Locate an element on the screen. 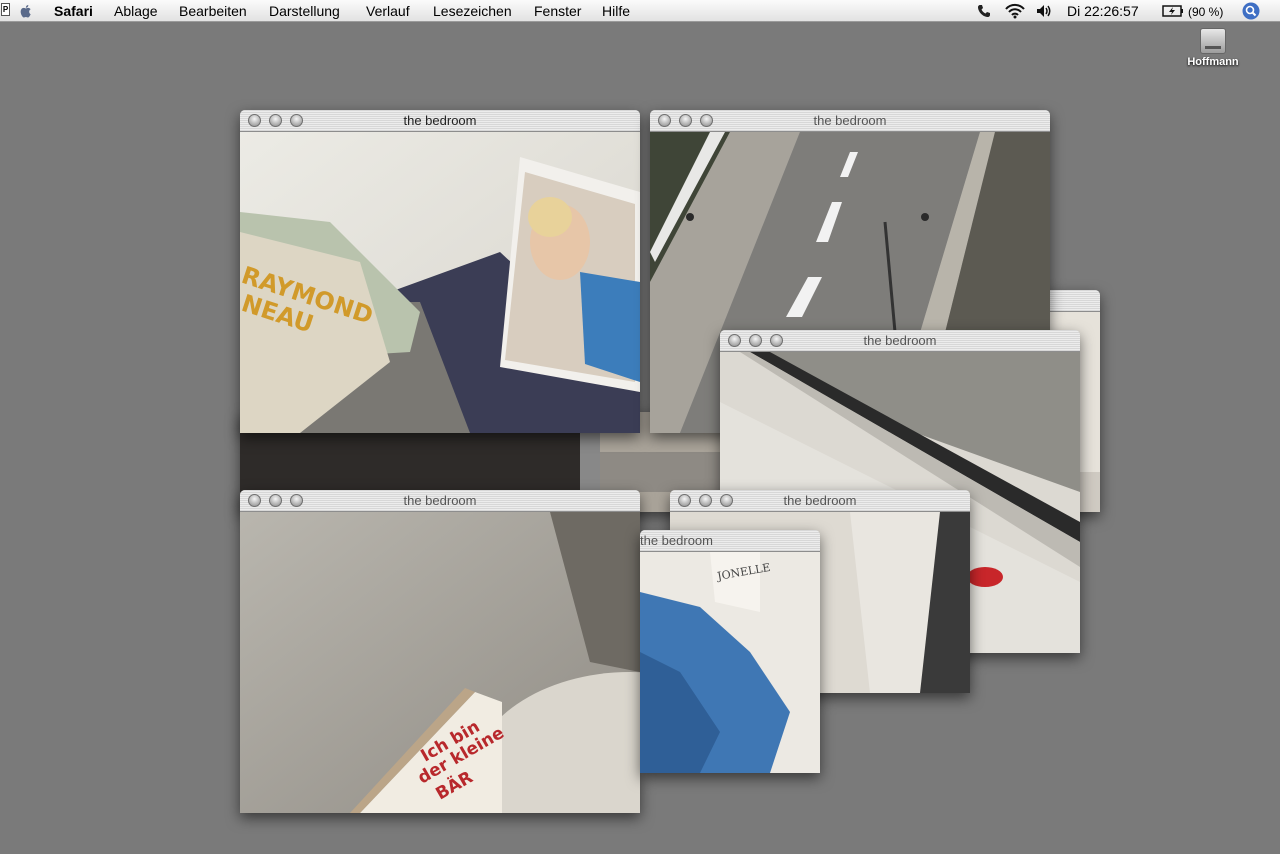 The image size is (1280, 854). menu-safari: Safari is located at coordinates (73, 11).